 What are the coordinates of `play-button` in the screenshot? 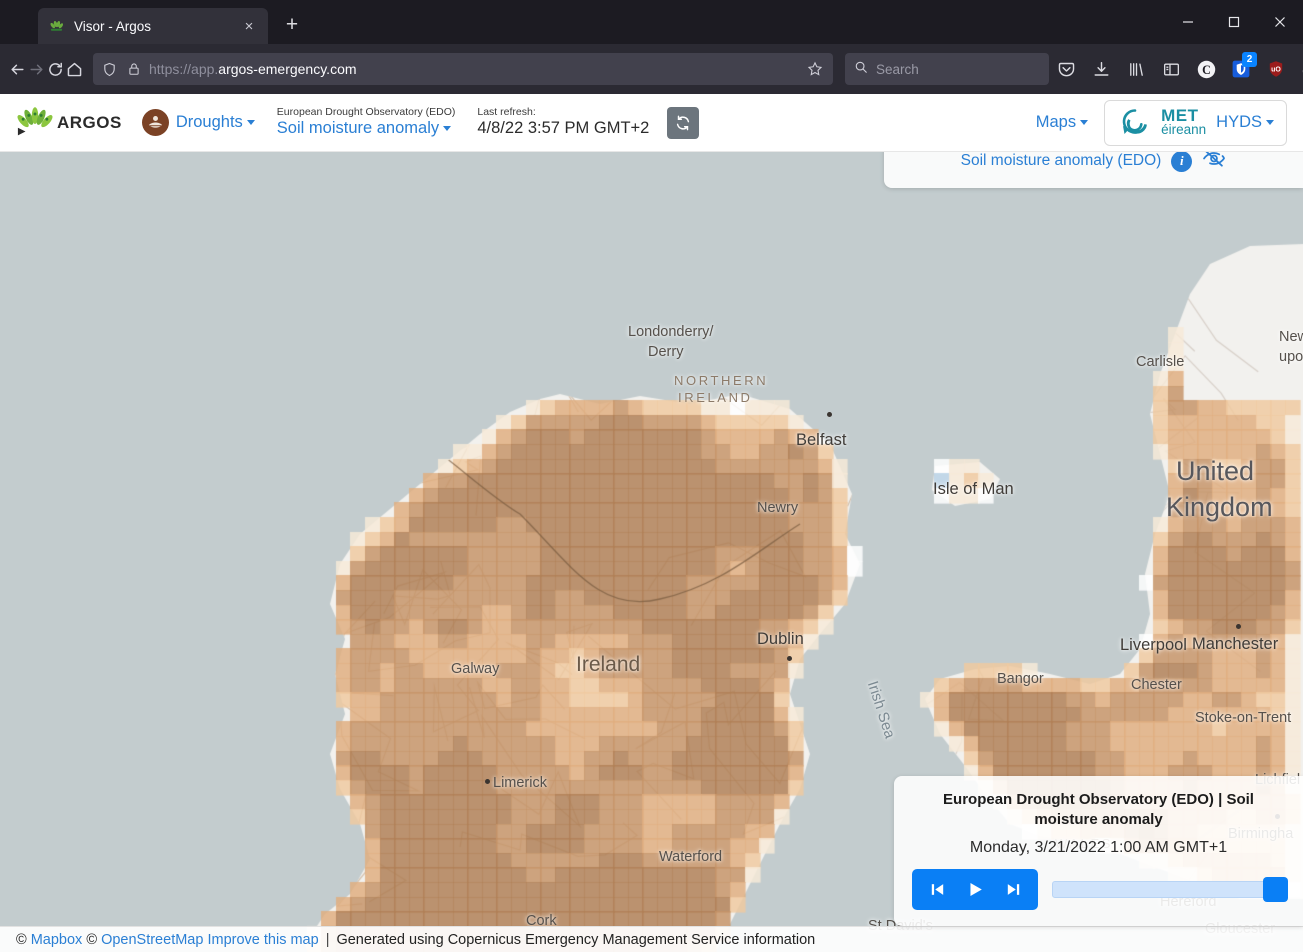 It's located at (975, 889).